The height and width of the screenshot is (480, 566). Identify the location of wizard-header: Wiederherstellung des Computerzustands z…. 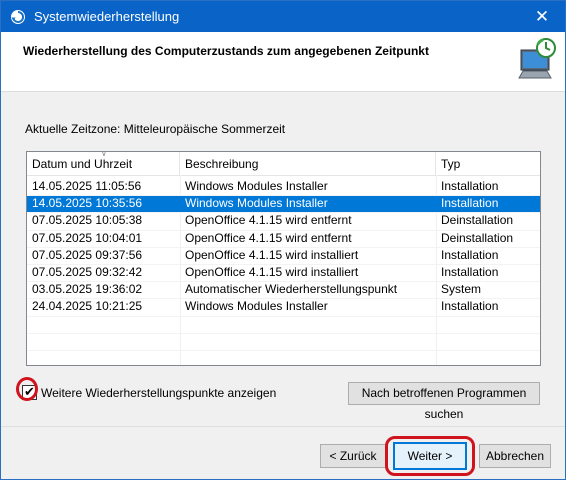
(283, 61).